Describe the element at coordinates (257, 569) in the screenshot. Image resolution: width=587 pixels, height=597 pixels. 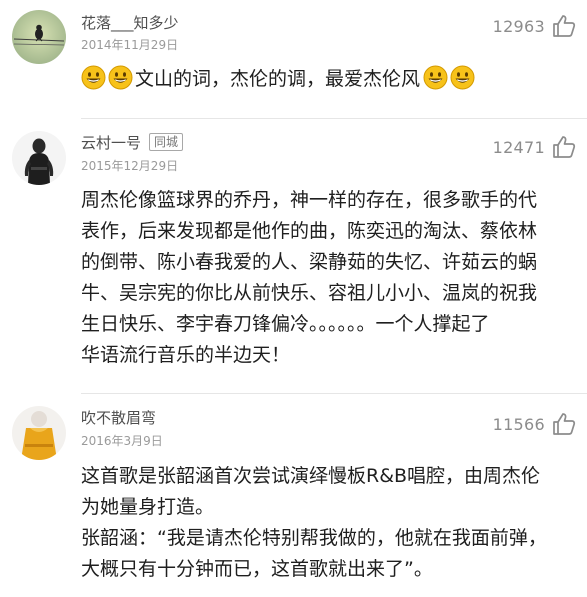
I see `comment-text-line: 大概只有十分钟而已，这首歌就出来了”。` at that location.